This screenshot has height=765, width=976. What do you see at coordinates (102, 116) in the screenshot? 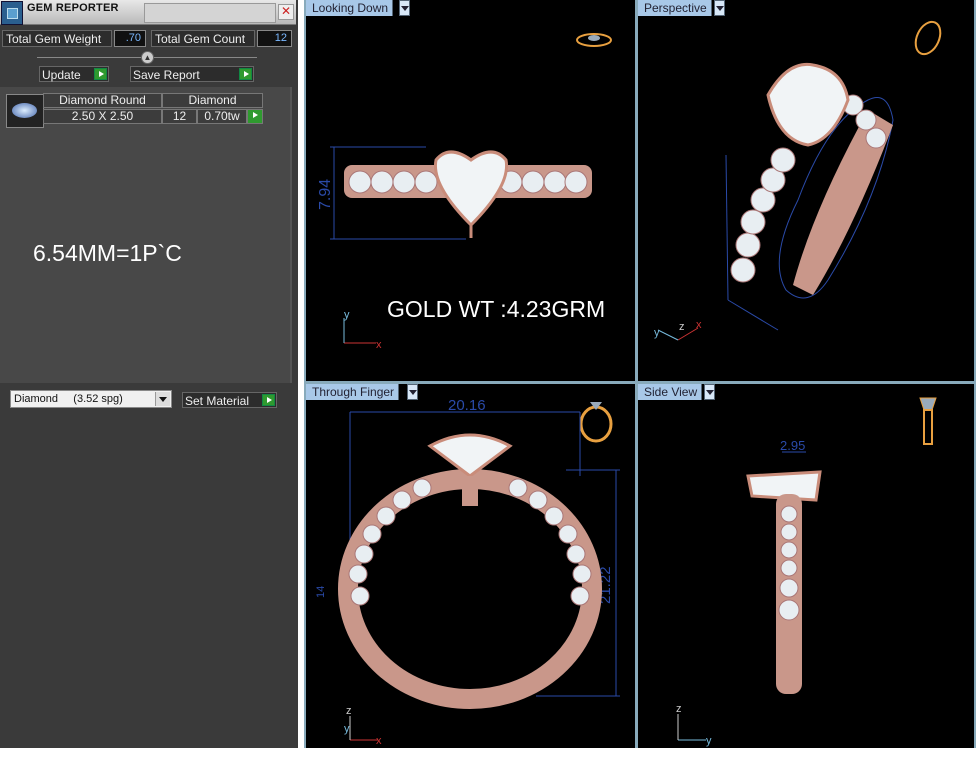
I see `gem-size-cell: 2.50 X 2.50` at bounding box center [102, 116].